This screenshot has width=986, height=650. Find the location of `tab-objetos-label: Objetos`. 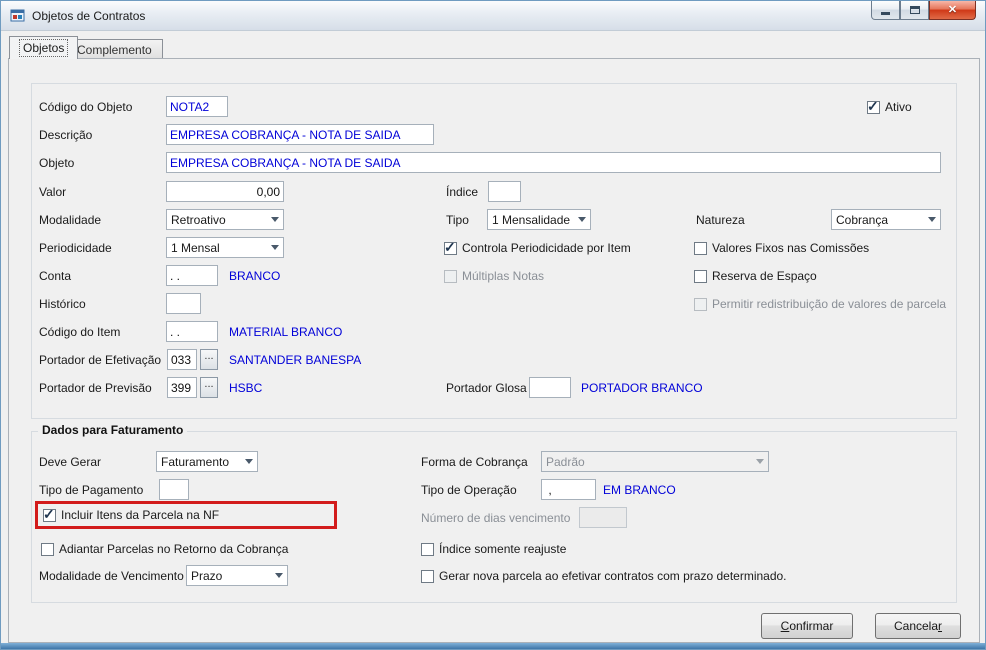

tab-objetos-label: Objetos is located at coordinates (43, 48).